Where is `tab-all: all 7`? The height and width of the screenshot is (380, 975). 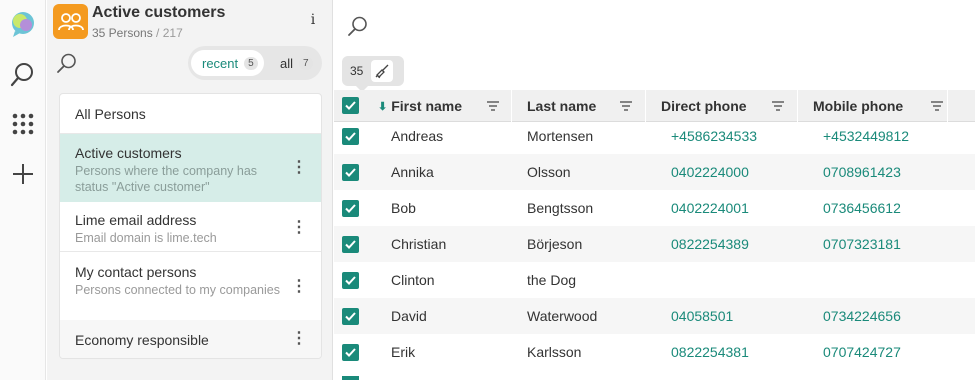
tab-all: all 7 is located at coordinates (293, 63).